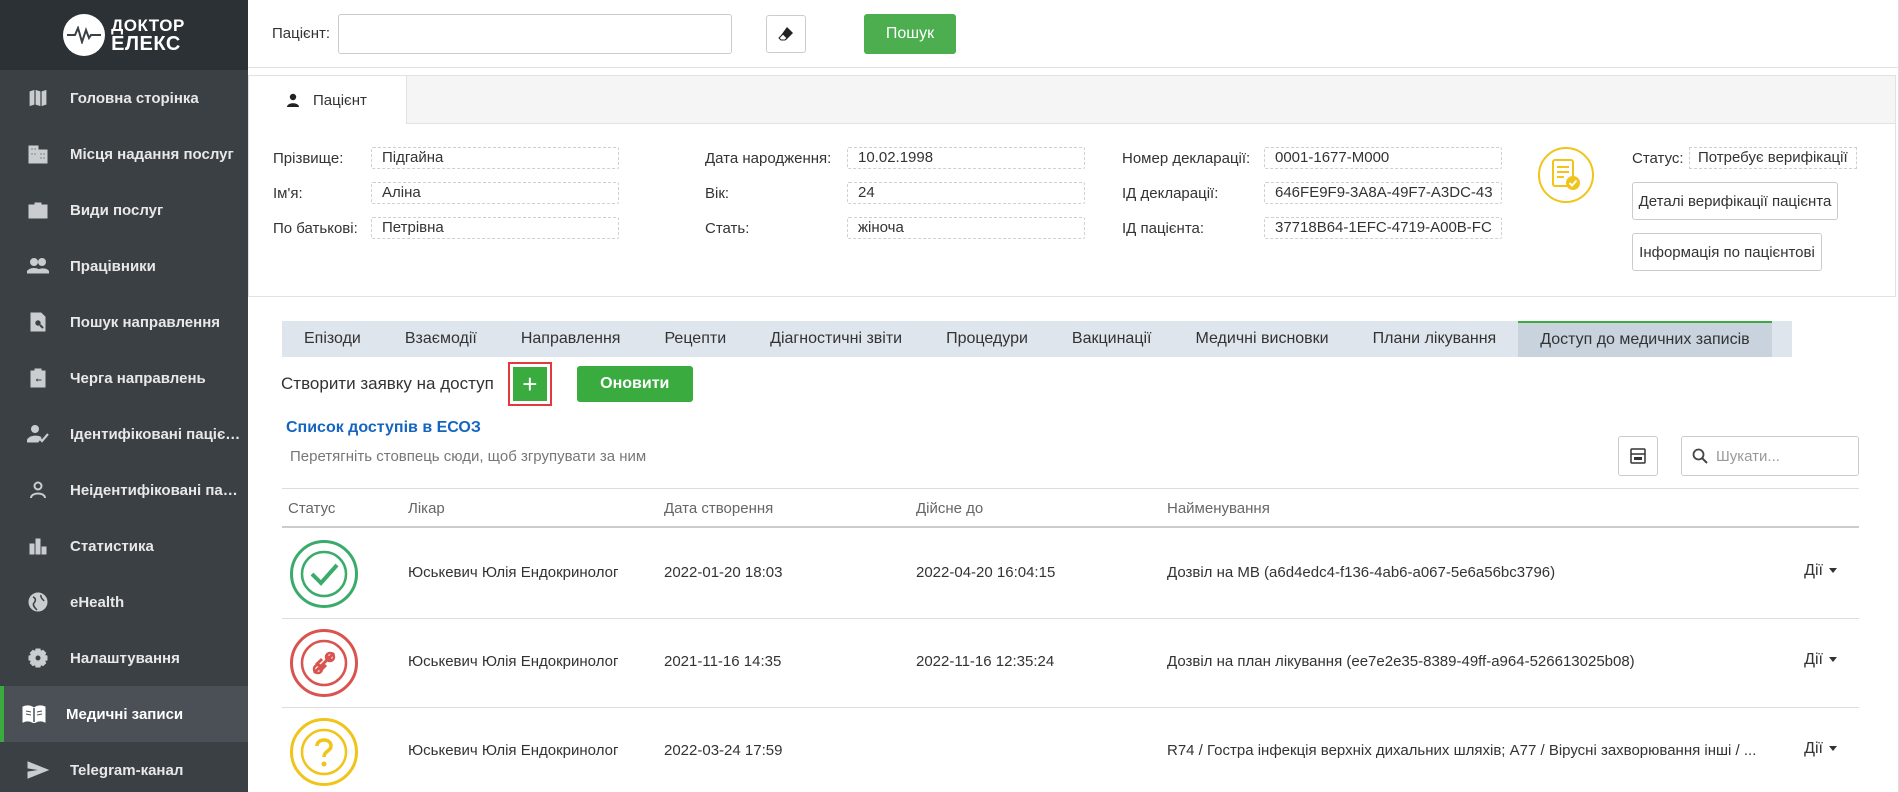 The image size is (1899, 792). I want to click on column-header-title: Найменування, so click(1218, 508).